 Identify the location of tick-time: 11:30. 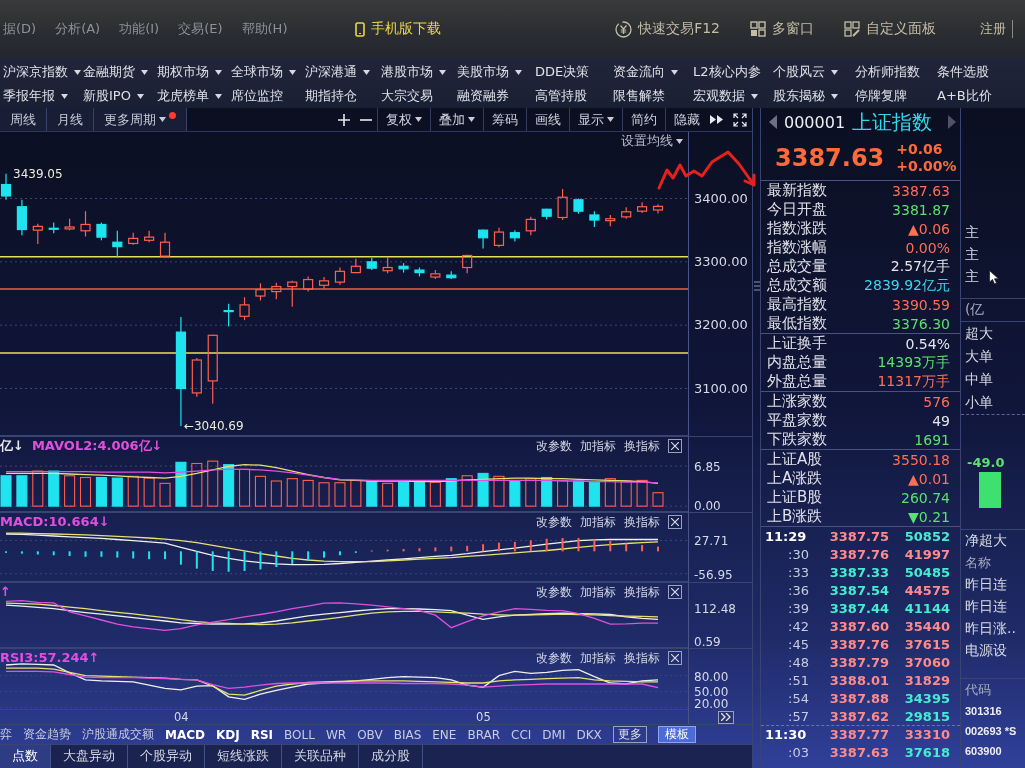
(786, 734).